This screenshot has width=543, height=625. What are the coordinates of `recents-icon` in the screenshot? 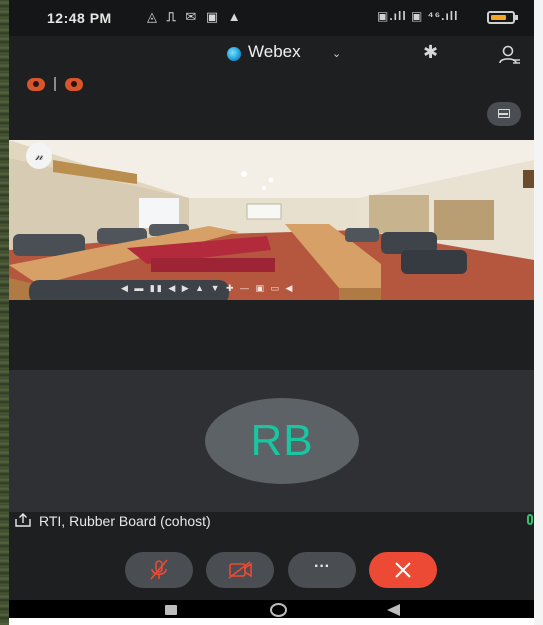 It's located at (171, 610).